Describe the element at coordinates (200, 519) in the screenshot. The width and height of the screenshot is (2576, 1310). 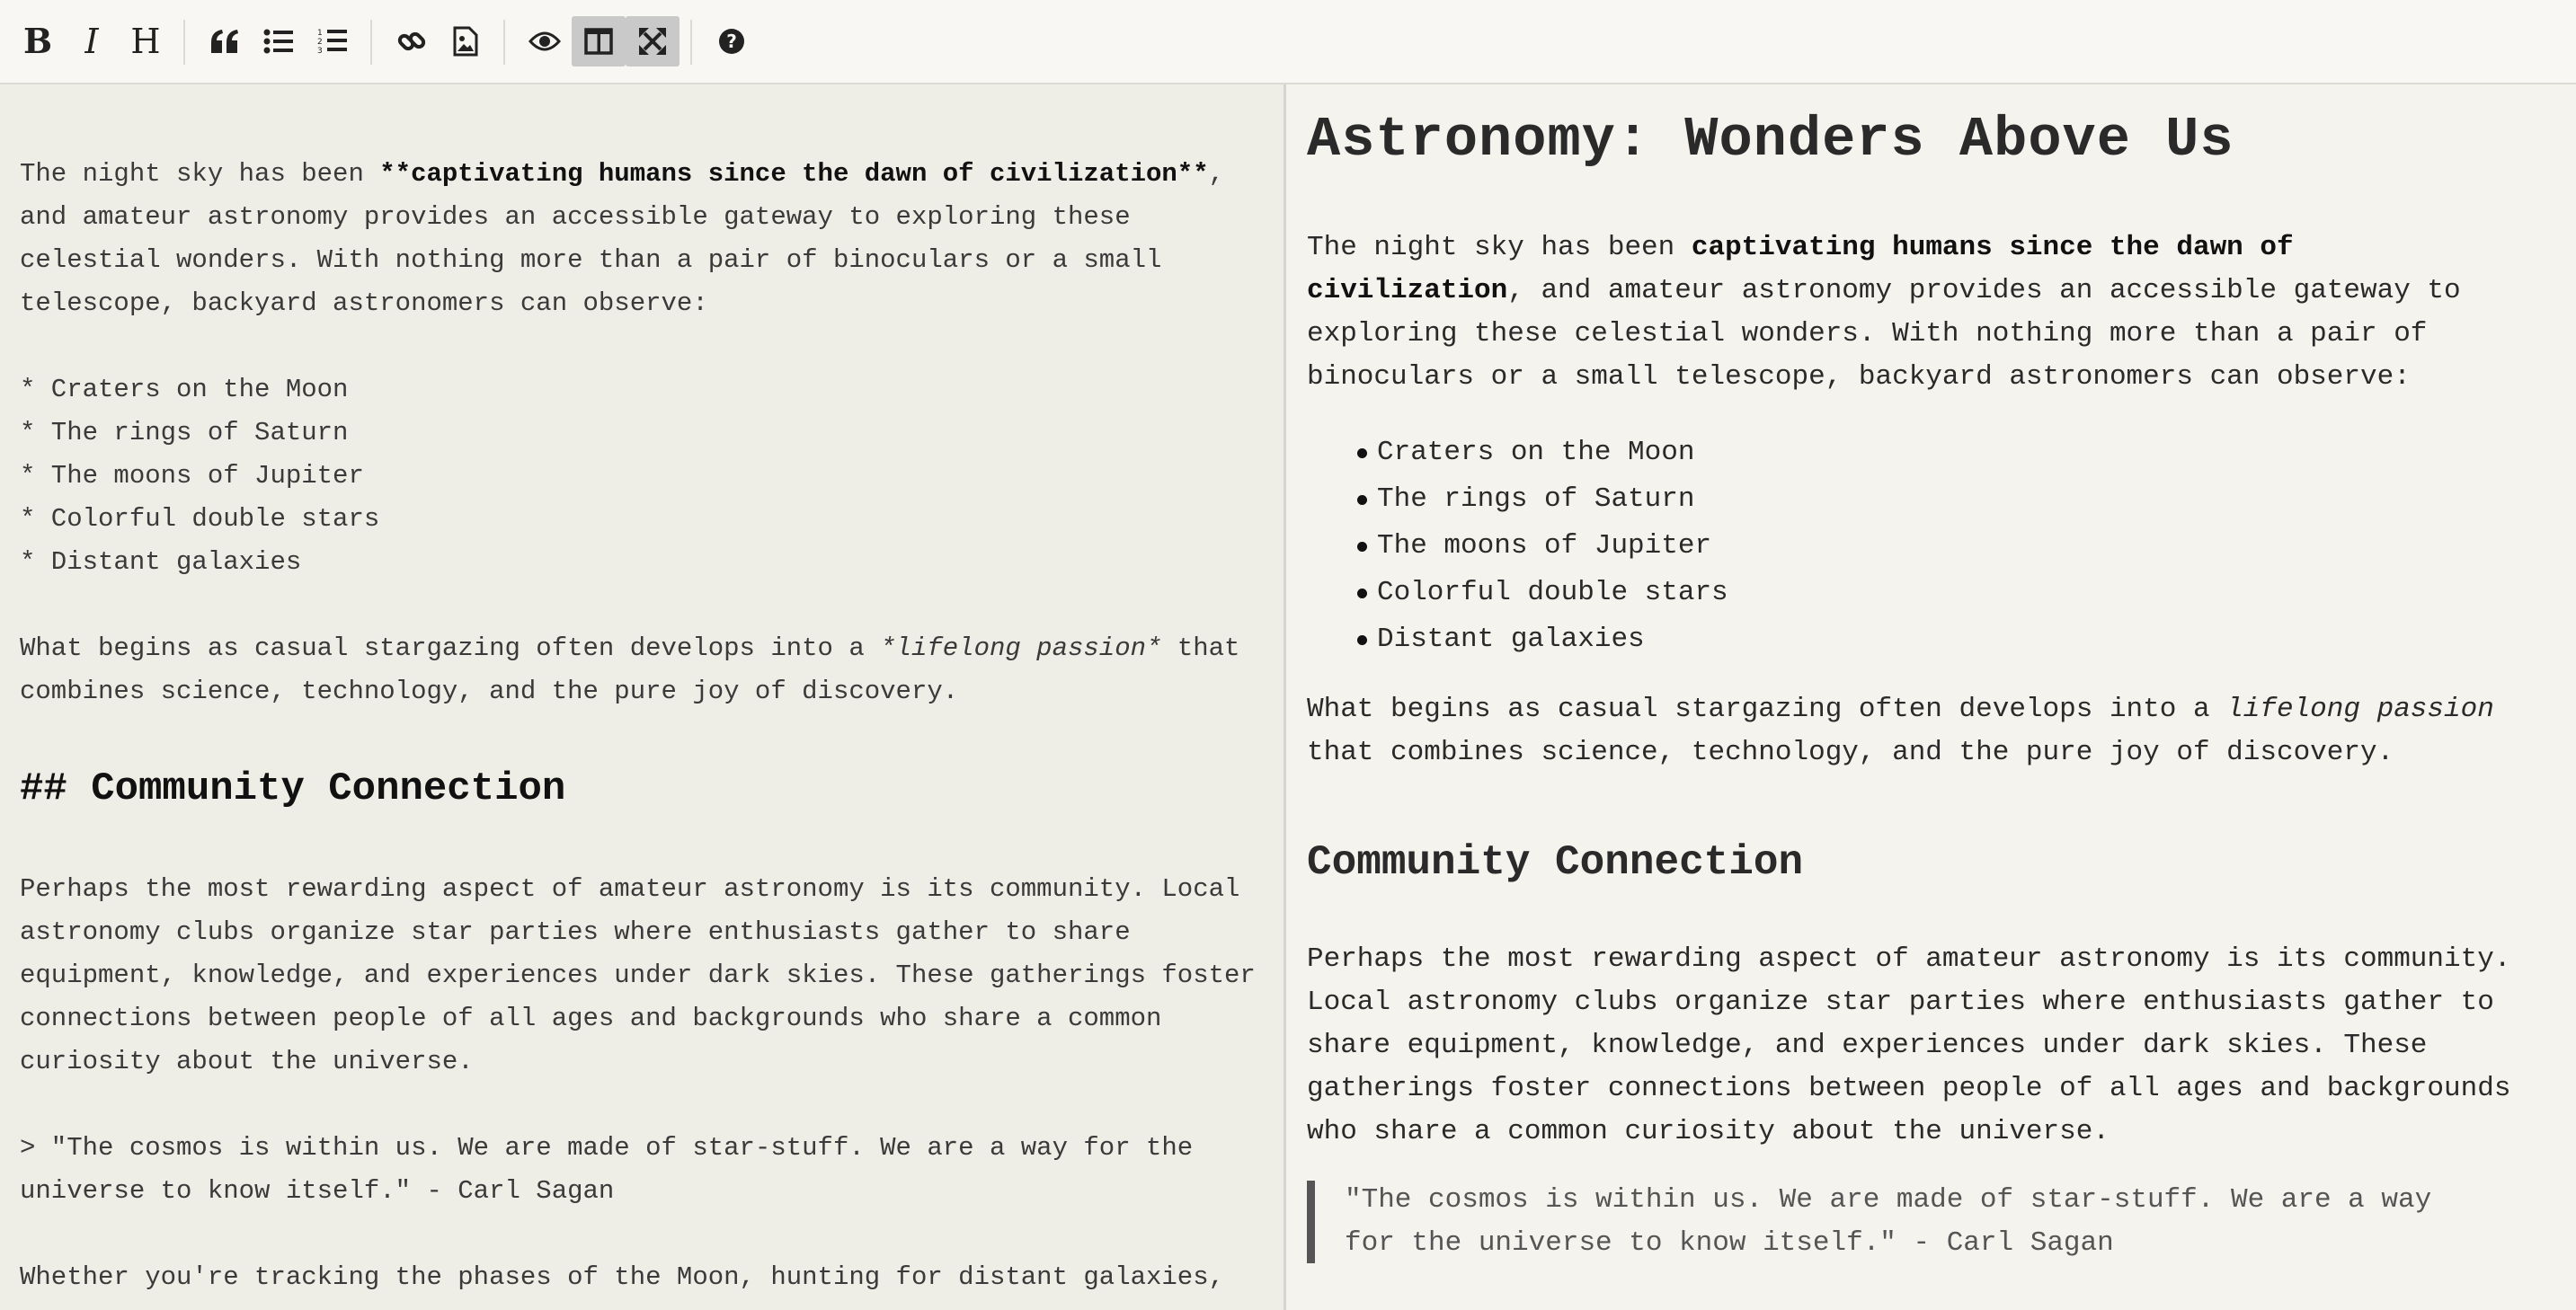
I see `editor-list-line: * Colorful double stars` at that location.